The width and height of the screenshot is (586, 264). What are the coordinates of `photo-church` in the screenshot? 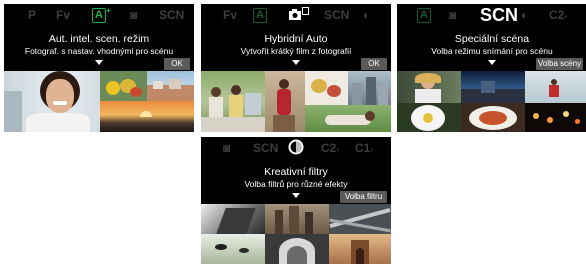 It's located at (360, 249).